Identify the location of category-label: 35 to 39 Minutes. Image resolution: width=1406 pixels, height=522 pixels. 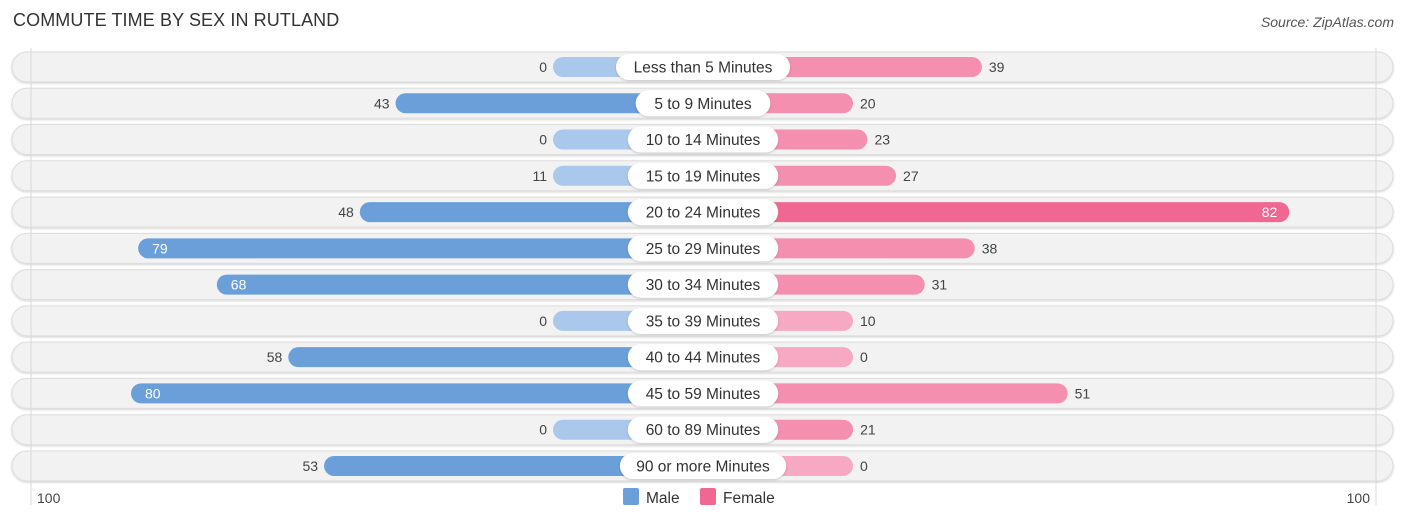
(703, 321).